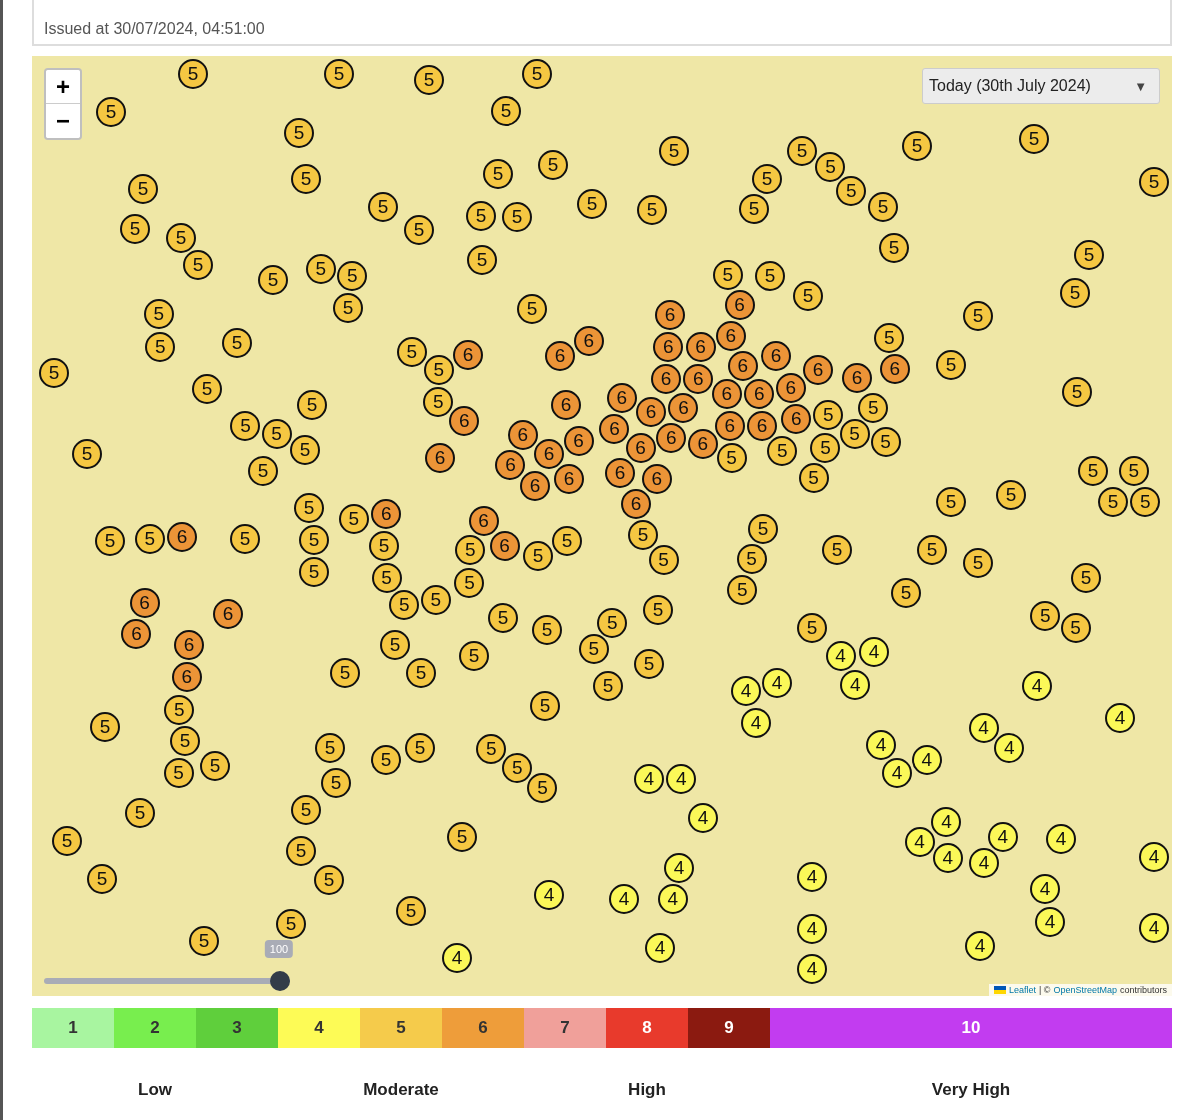 The height and width of the screenshot is (1120, 1200). I want to click on slider-tooltip: 100, so click(279, 949).